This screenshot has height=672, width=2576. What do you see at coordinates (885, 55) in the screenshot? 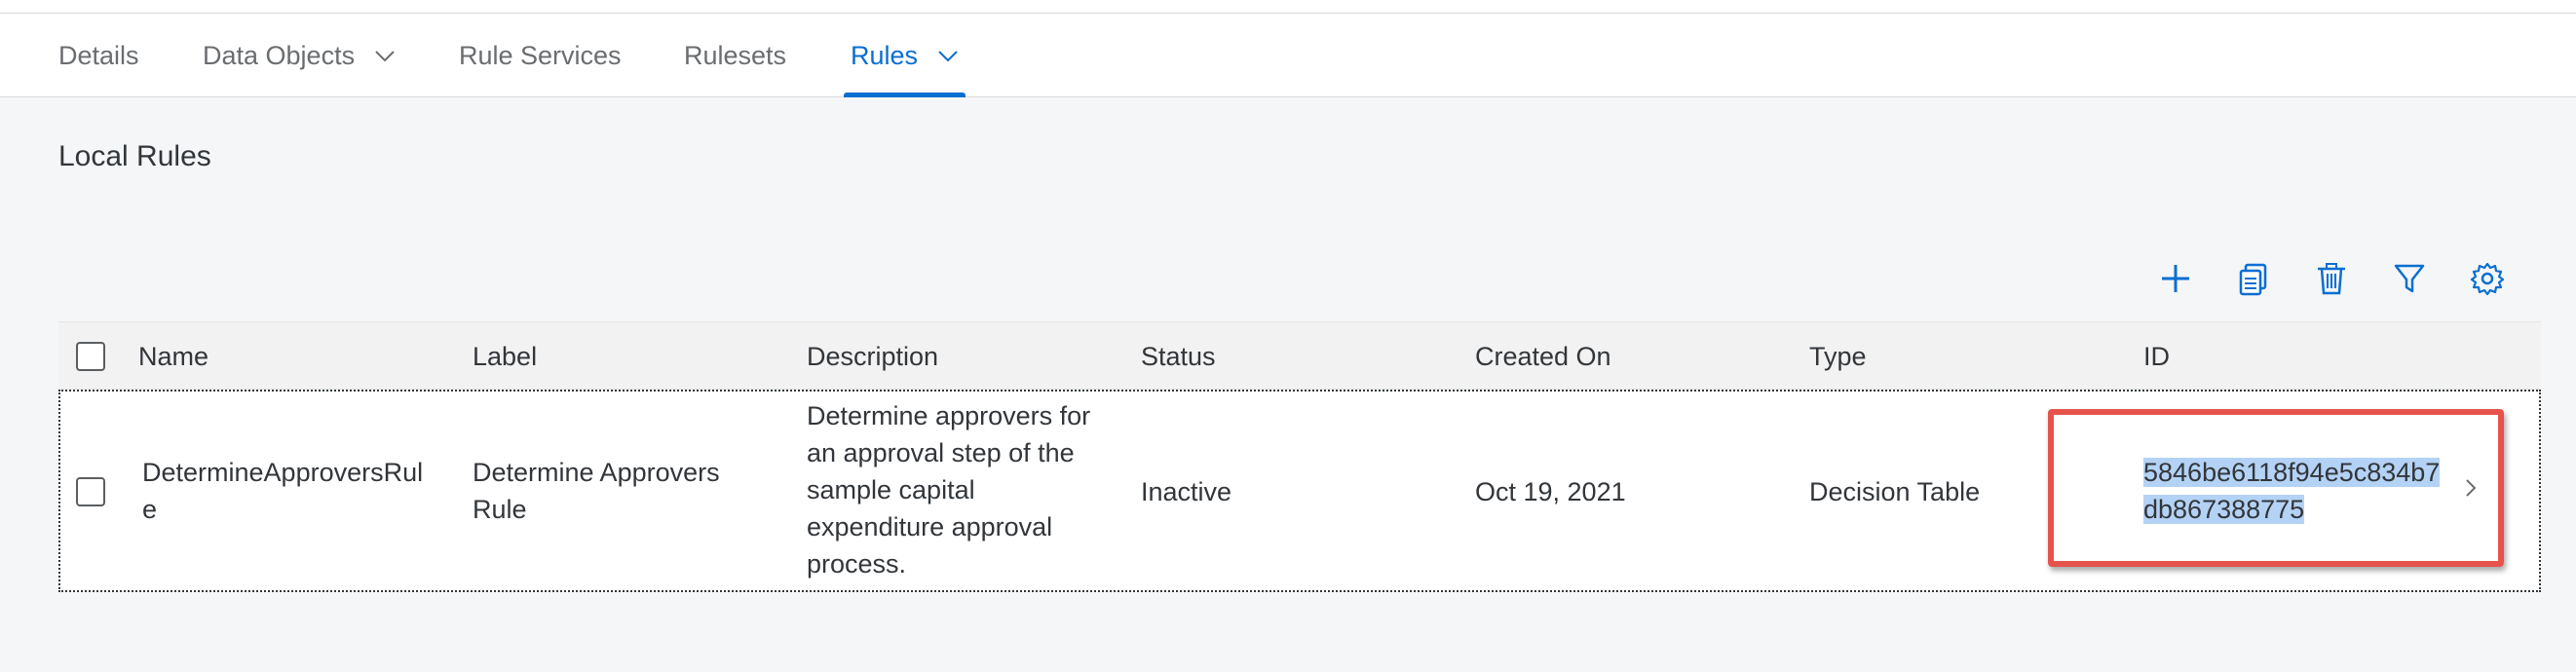
I see `tab-label: Rules` at bounding box center [885, 55].